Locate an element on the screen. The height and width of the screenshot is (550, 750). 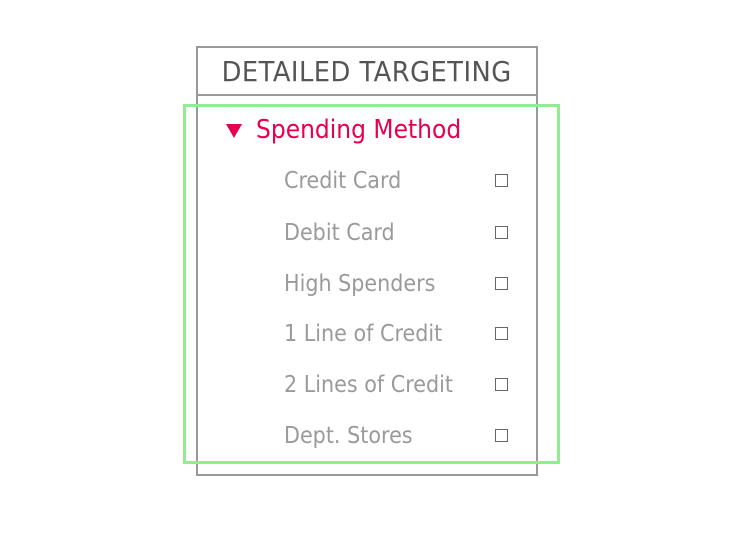
option-credit-card: Credit Card is located at coordinates (404, 181).